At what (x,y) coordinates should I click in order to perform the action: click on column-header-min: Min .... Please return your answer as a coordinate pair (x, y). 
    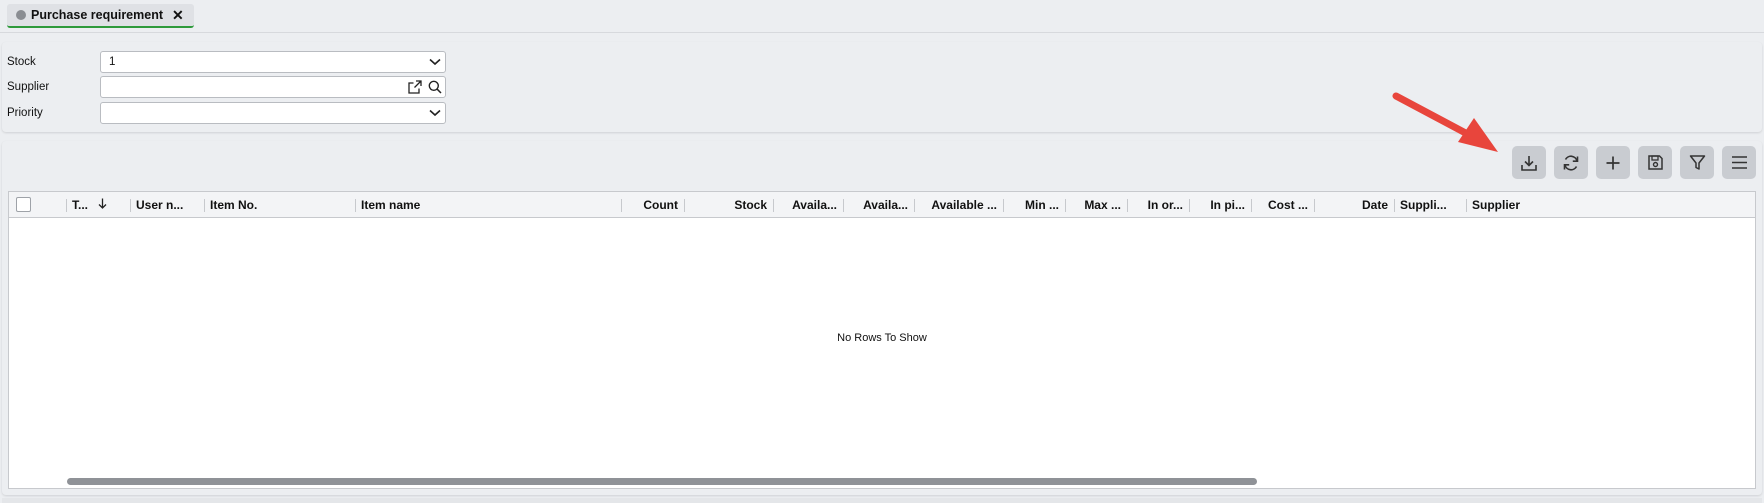
    Looking at the image, I should click on (1034, 205).